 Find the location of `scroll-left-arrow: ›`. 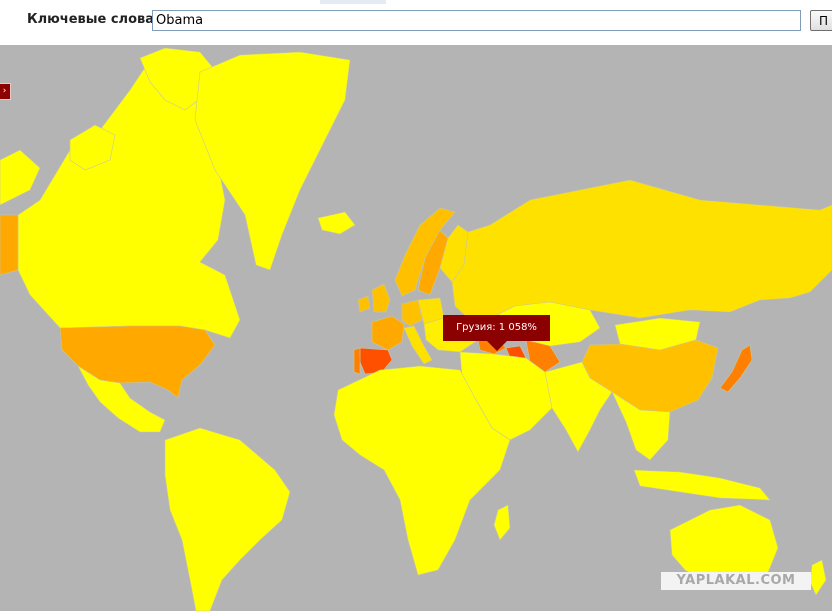

scroll-left-arrow: › is located at coordinates (5, 91).